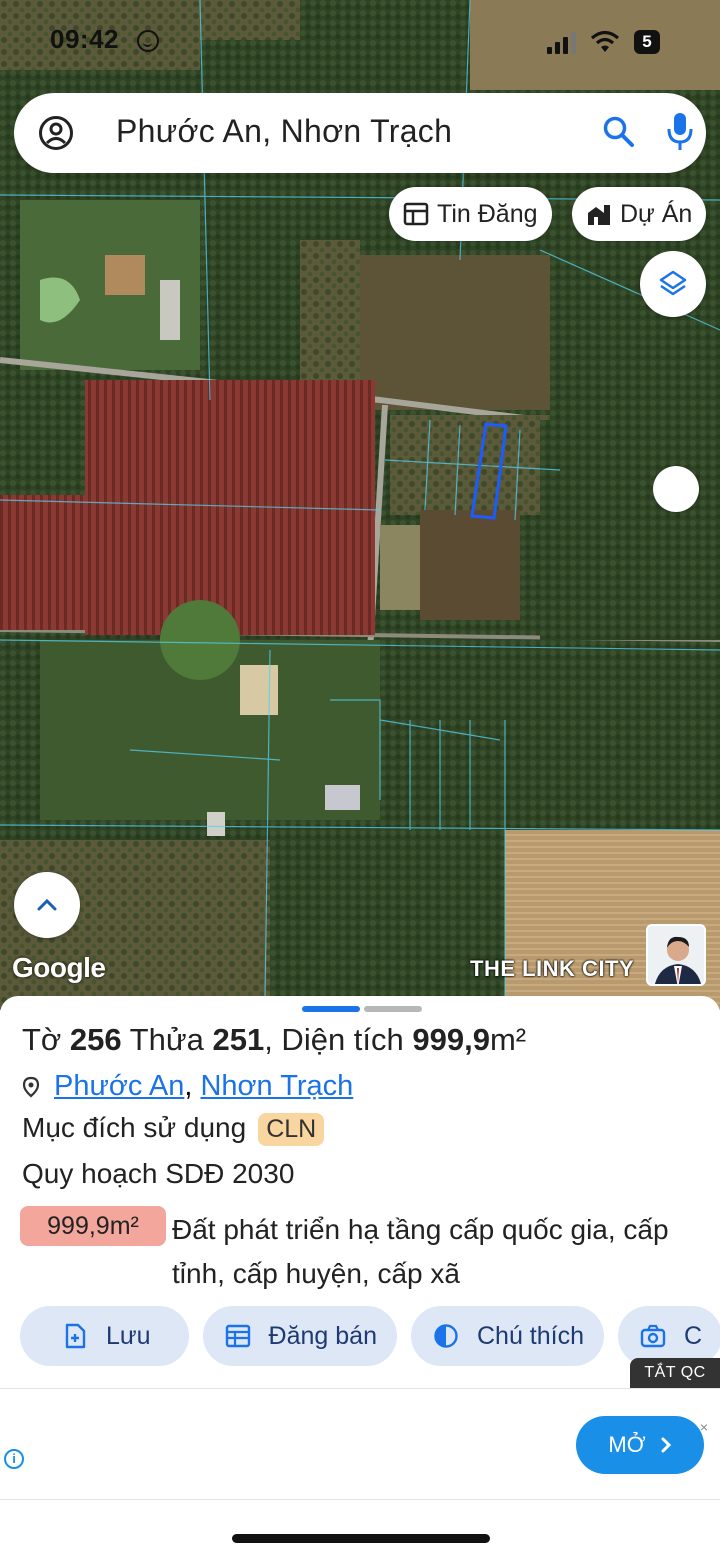 The height and width of the screenshot is (1557, 720). What do you see at coordinates (451, 1039) in the screenshot?
I see `area-value: 999,9` at bounding box center [451, 1039].